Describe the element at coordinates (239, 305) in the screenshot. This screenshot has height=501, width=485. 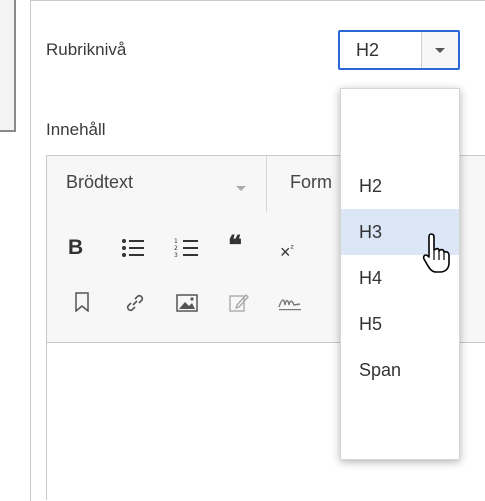
I see `edit-icon` at that location.